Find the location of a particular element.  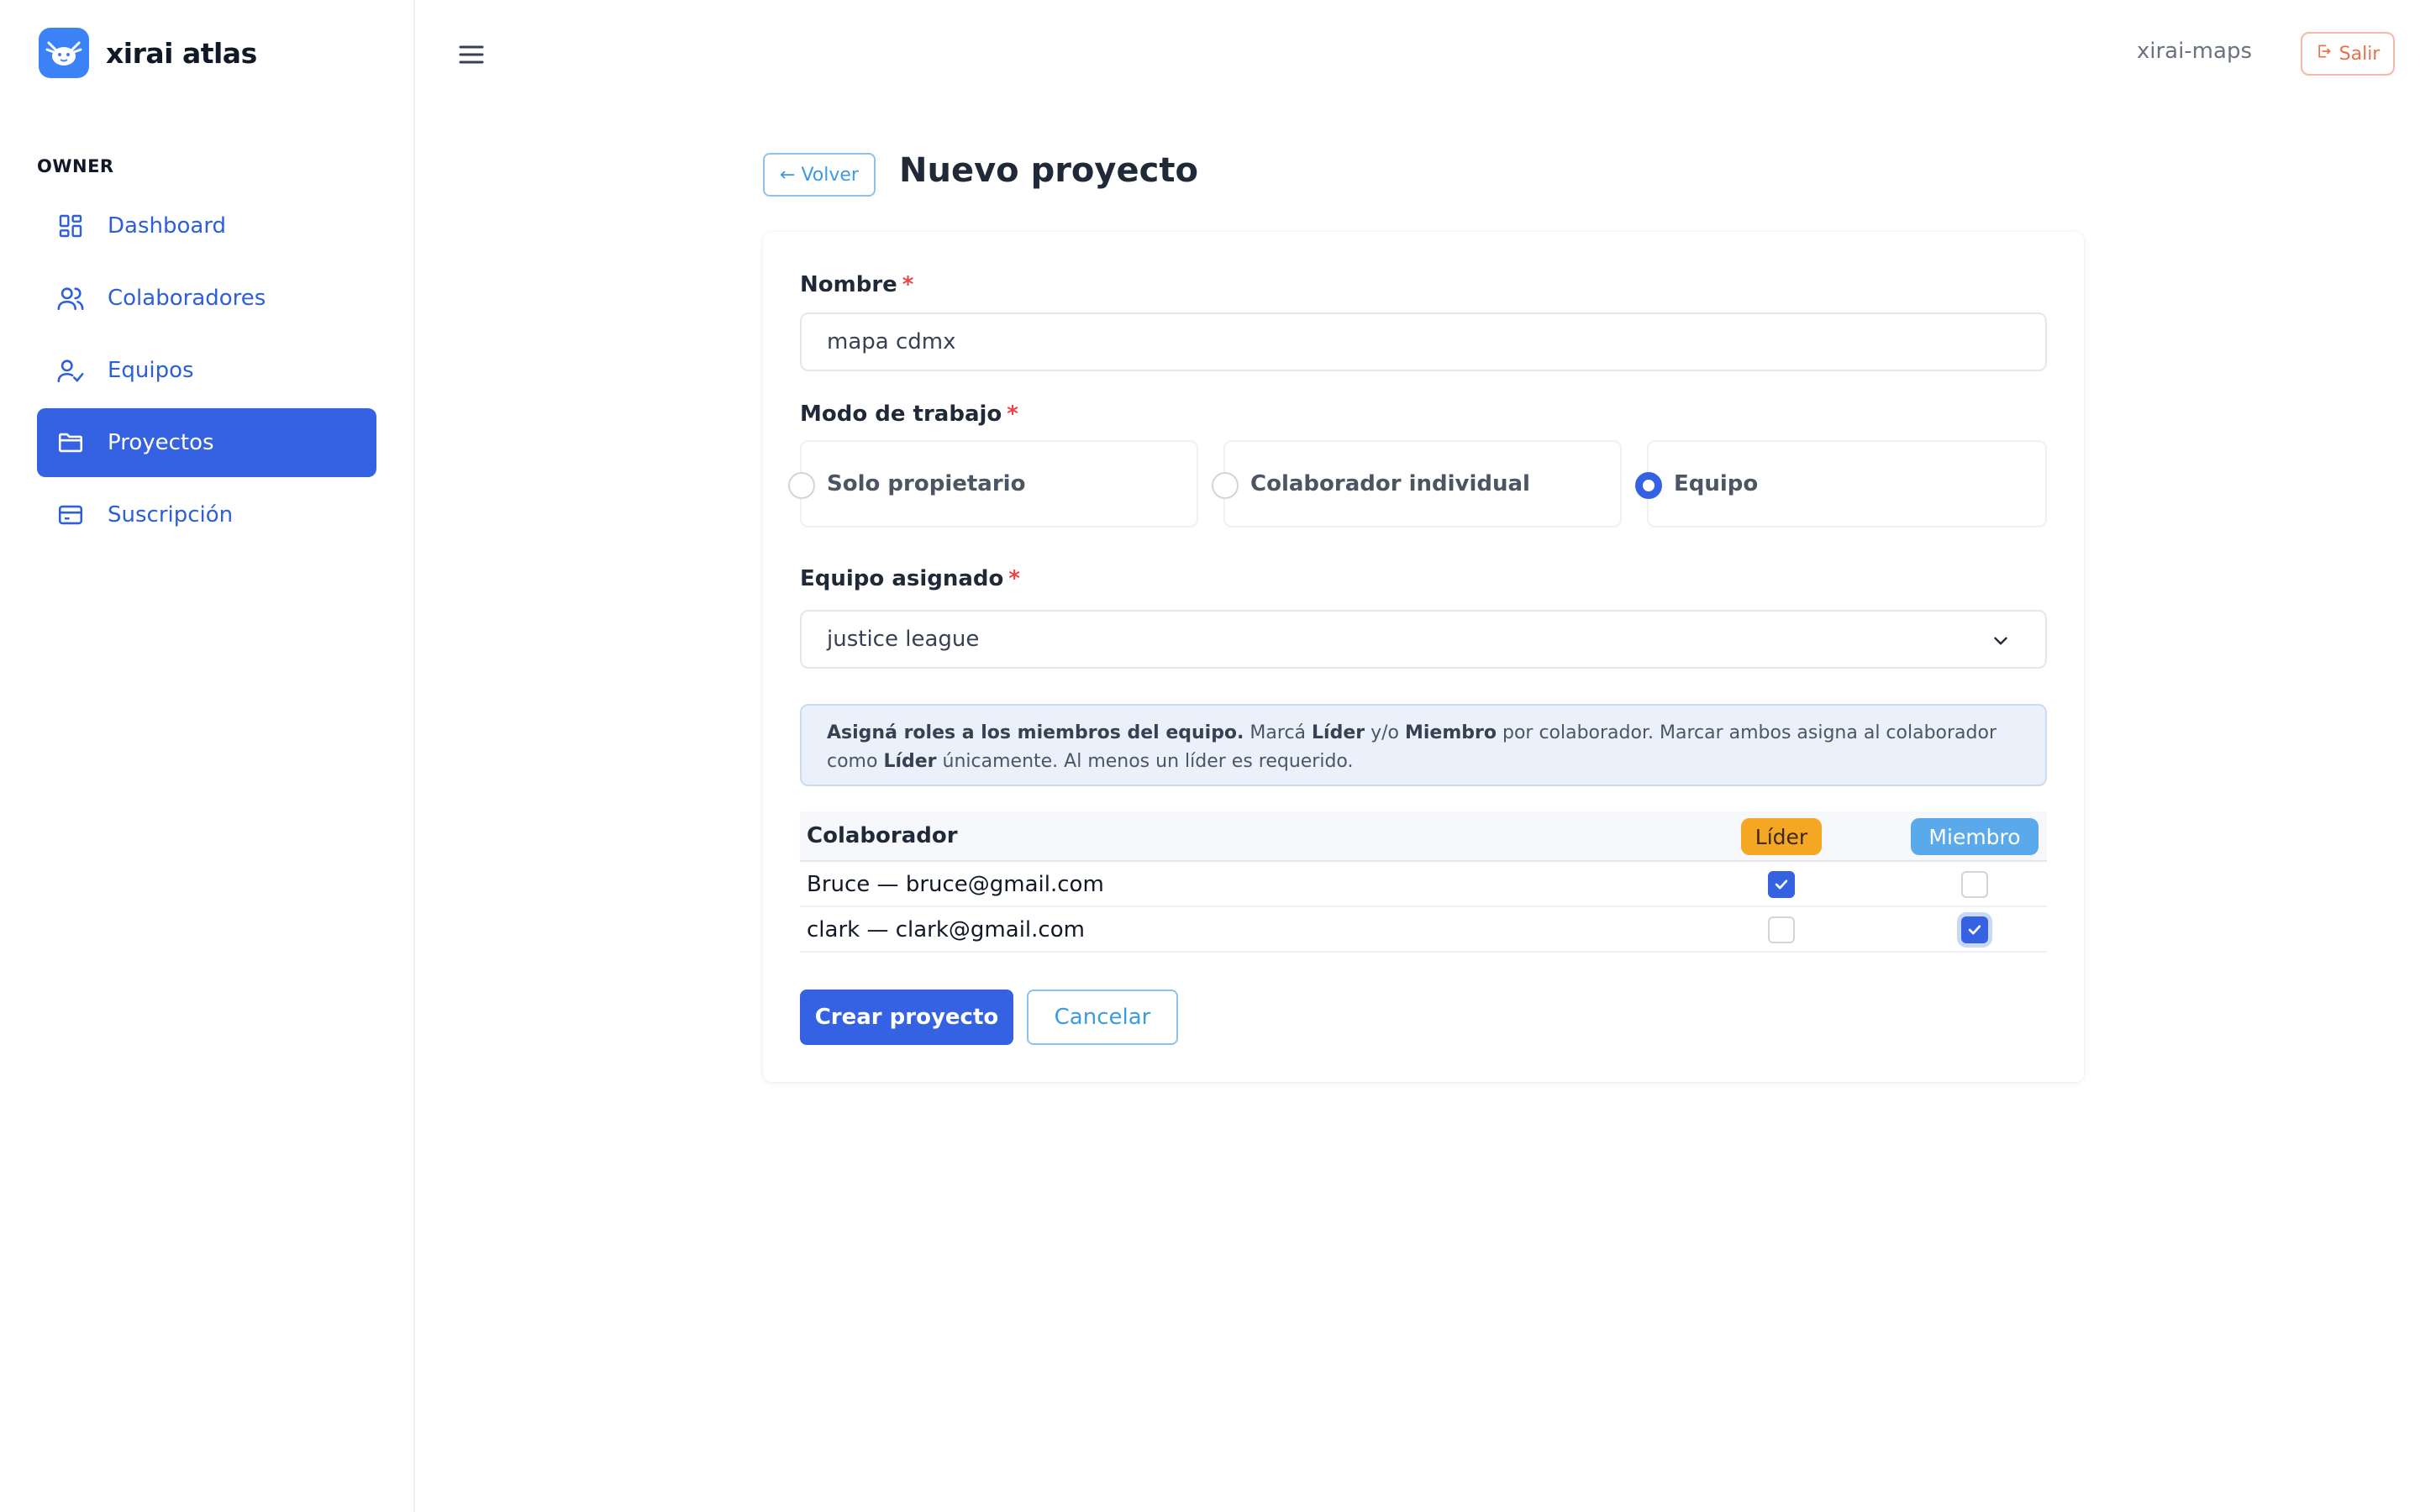

users-icon is located at coordinates (70, 298).